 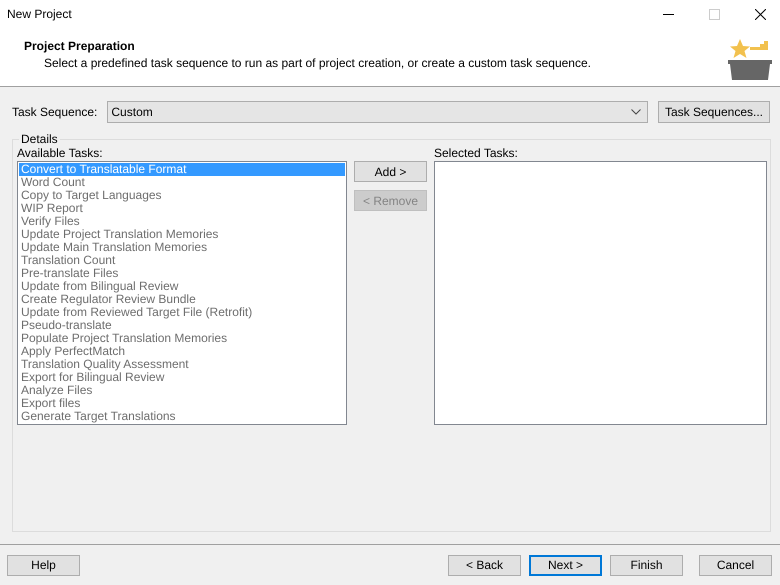 What do you see at coordinates (182, 299) in the screenshot?
I see `task-item: Create Regulator Review Bundle` at bounding box center [182, 299].